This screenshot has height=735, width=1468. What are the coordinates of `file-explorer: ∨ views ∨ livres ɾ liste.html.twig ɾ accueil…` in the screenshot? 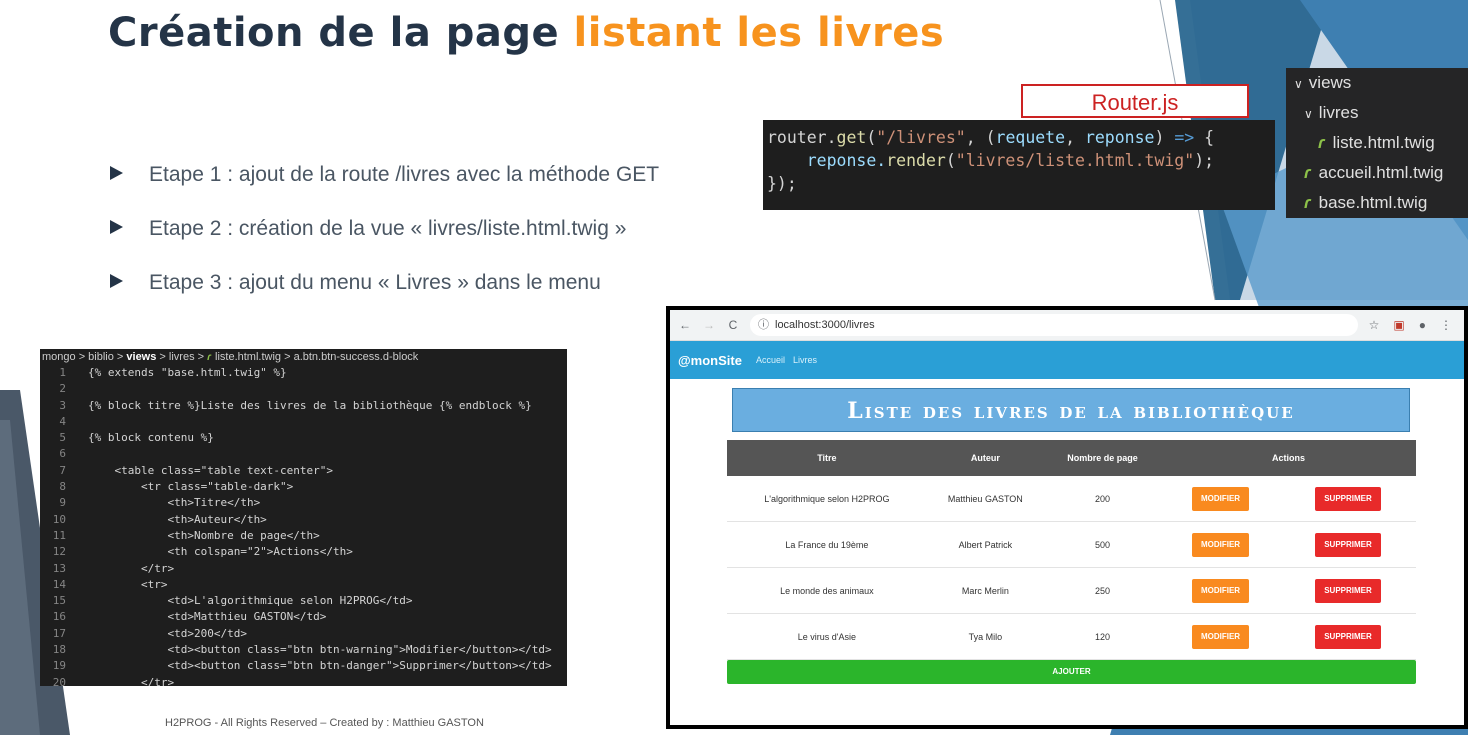 It's located at (1377, 143).